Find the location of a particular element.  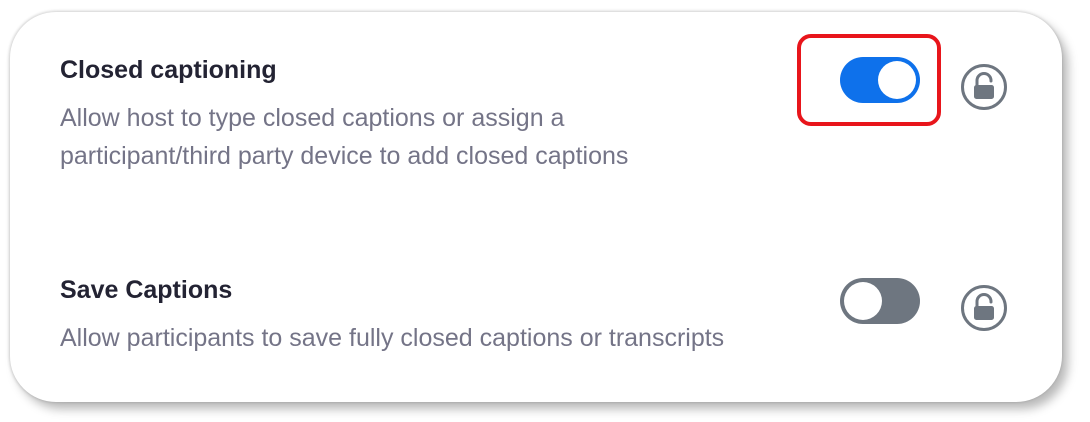

setting-title: Closed captioning is located at coordinates (168, 70).